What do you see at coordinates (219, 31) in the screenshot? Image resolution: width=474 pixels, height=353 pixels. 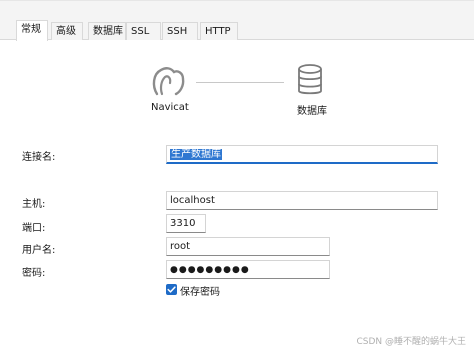 I see `tab-http: HTTP` at bounding box center [219, 31].